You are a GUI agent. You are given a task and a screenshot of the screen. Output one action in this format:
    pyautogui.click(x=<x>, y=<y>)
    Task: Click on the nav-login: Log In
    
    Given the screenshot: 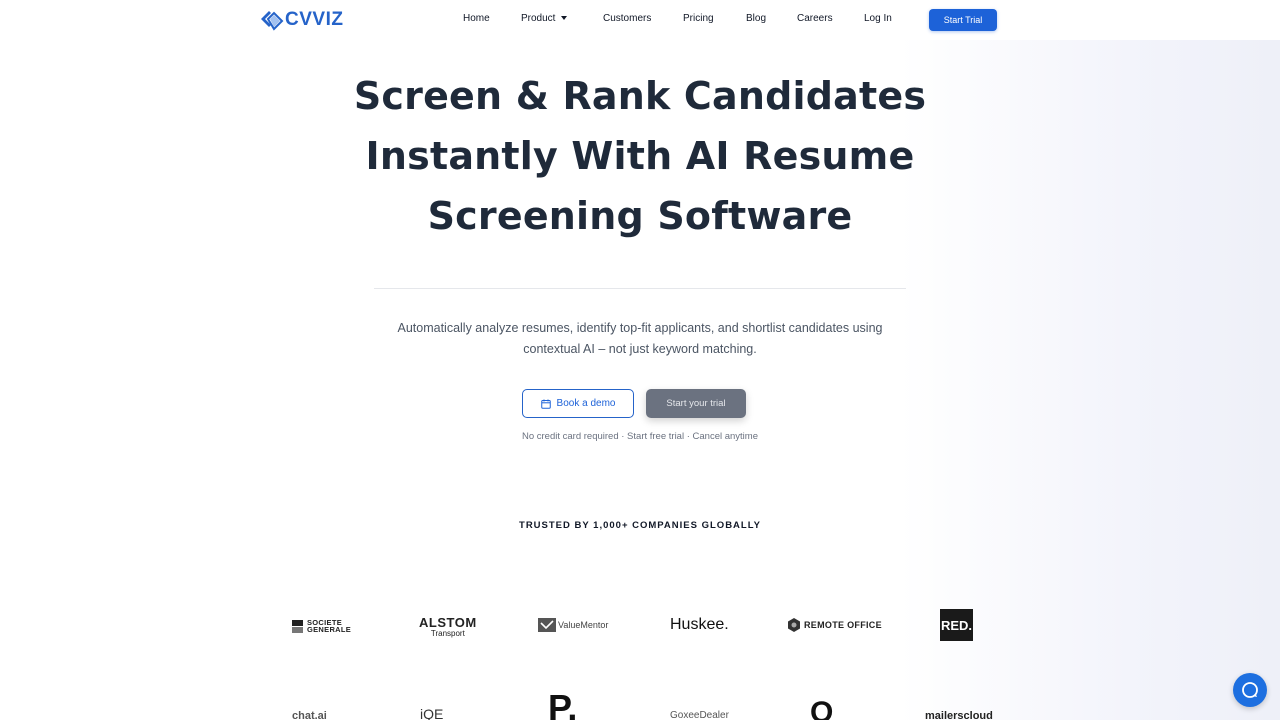 What is the action you would take?
    pyautogui.click(x=878, y=18)
    